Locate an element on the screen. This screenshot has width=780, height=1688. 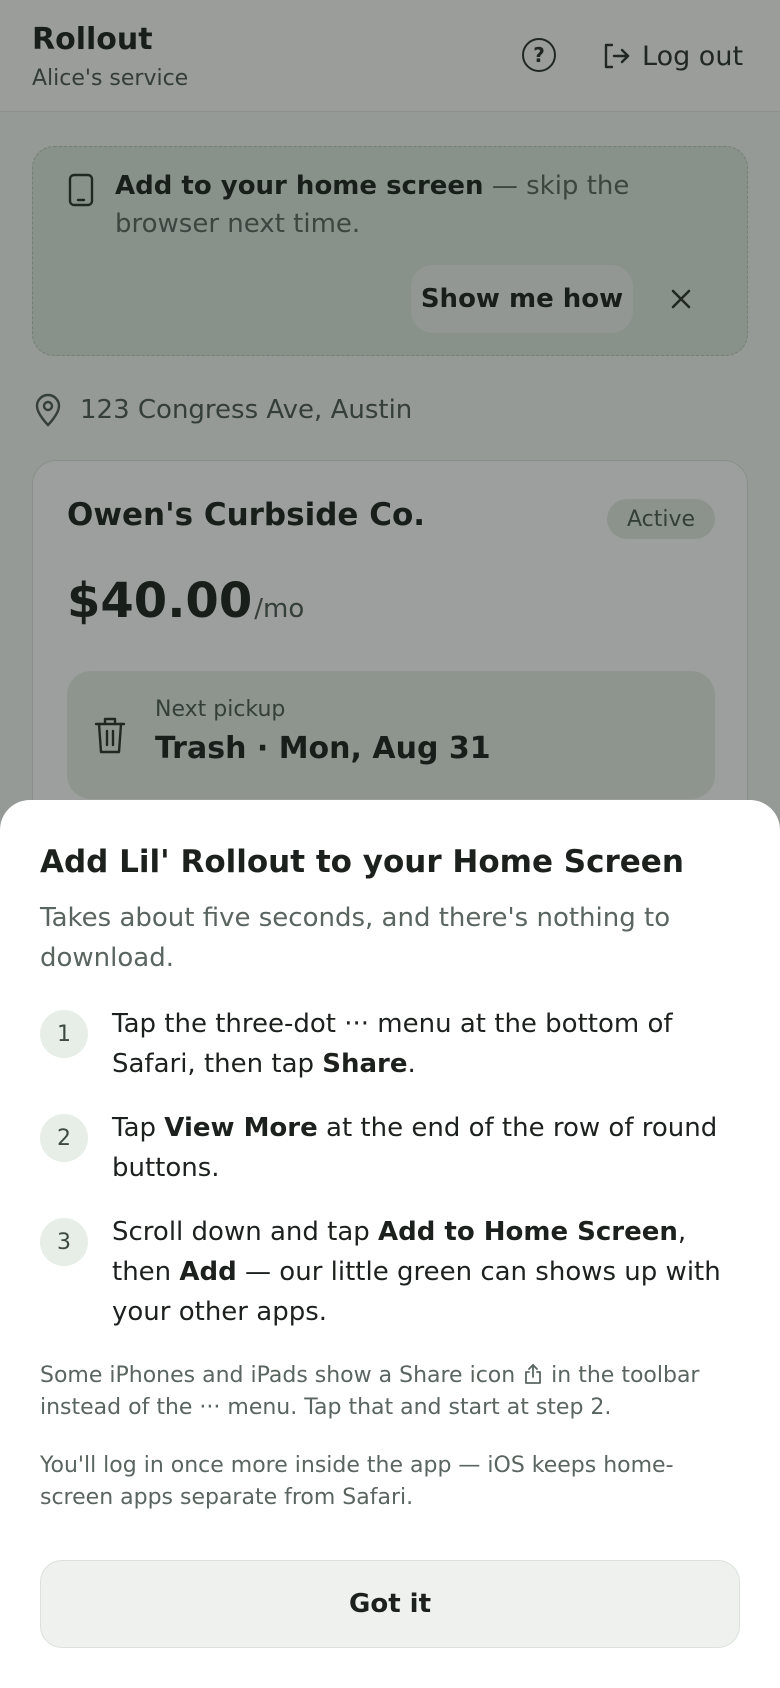
step-number-2: 2 is located at coordinates (64, 1138).